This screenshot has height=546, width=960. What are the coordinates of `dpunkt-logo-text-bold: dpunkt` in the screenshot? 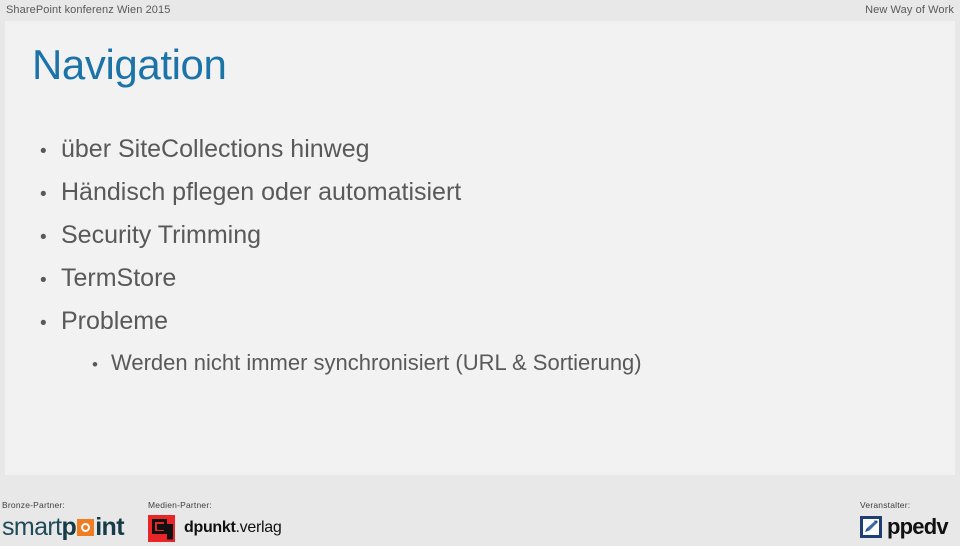 It's located at (210, 527).